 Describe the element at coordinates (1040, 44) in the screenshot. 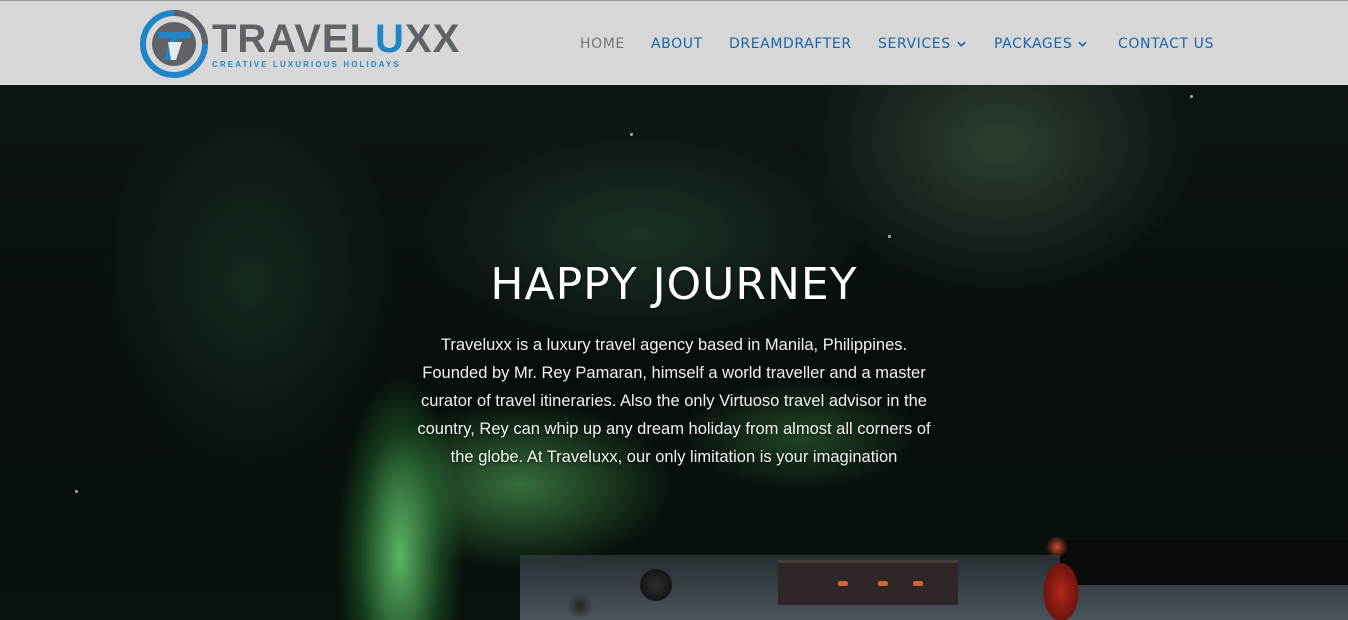

I see `nav-packages: PACKAGES` at that location.